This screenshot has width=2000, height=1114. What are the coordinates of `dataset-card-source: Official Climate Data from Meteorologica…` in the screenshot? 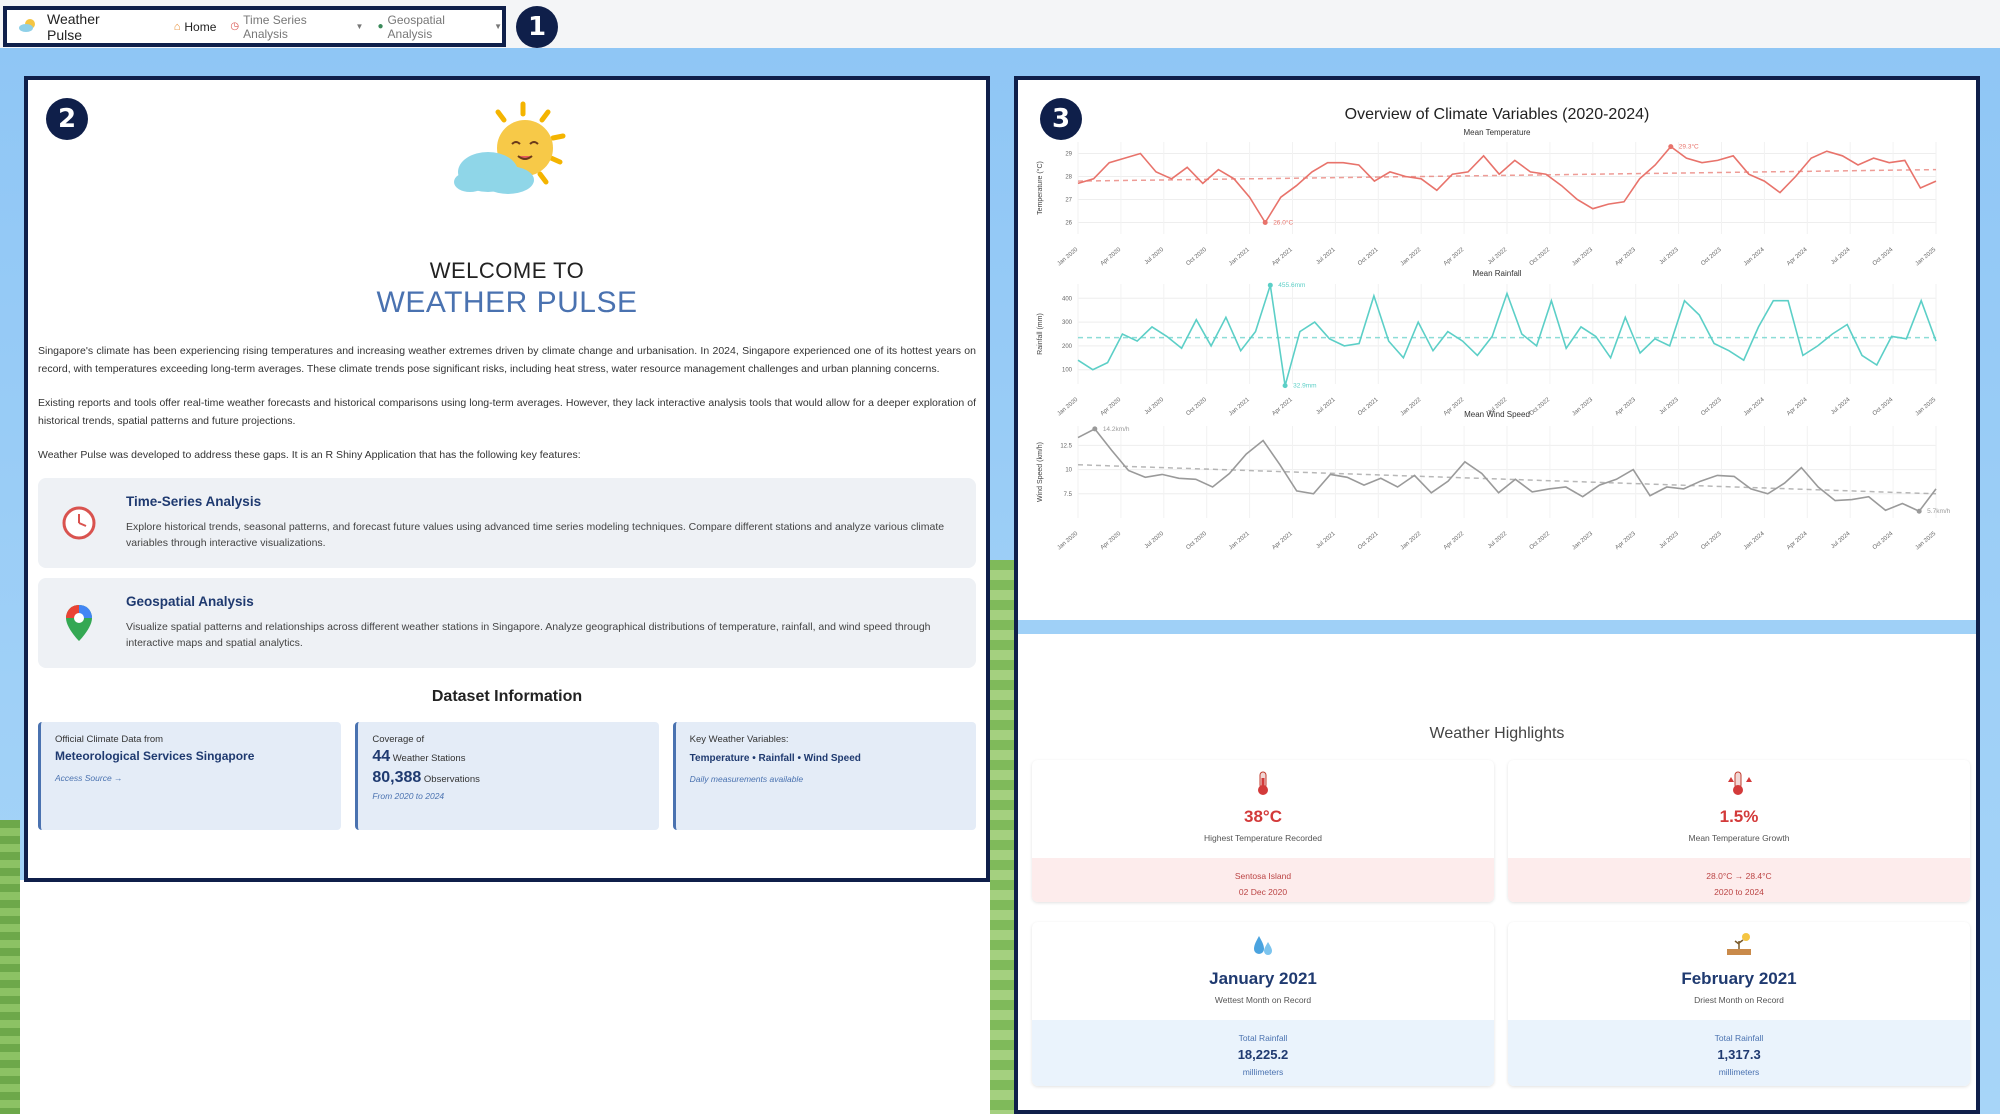 It's located at (190, 776).